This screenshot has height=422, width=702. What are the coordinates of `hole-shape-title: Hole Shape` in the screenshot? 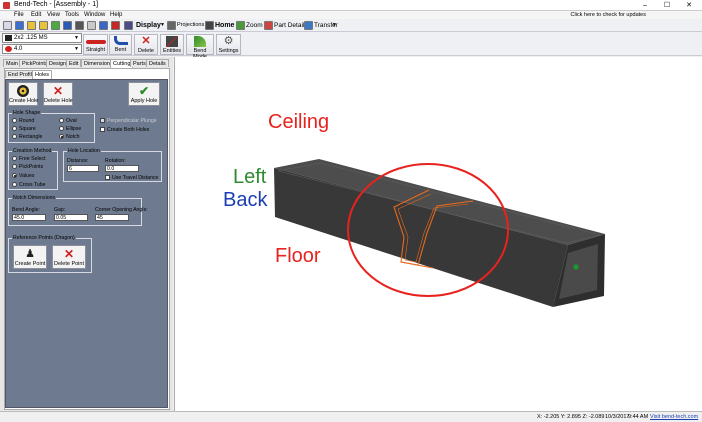 It's located at (27, 113).